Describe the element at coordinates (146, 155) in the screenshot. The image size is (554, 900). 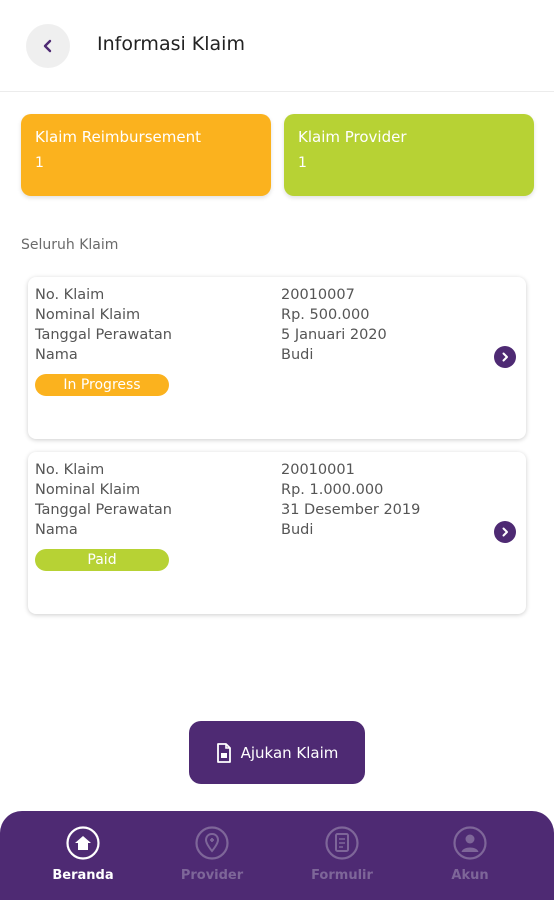
I see `reimbursement-claim-card: Klaim Reimbursement 1` at that location.